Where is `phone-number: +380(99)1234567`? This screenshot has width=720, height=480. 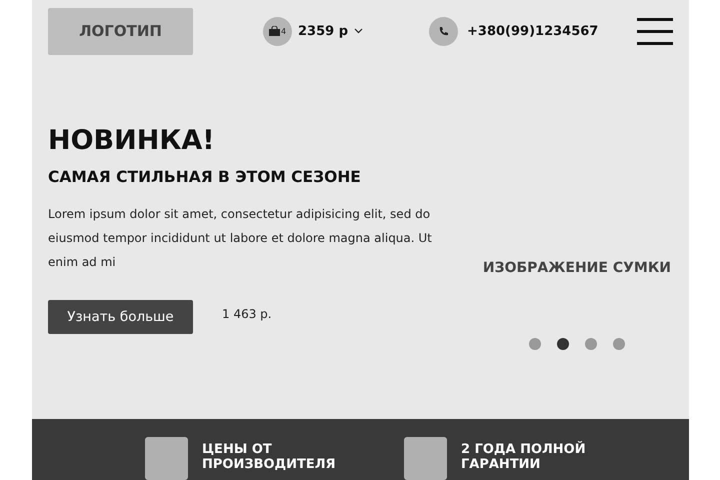 phone-number: +380(99)1234567 is located at coordinates (532, 31).